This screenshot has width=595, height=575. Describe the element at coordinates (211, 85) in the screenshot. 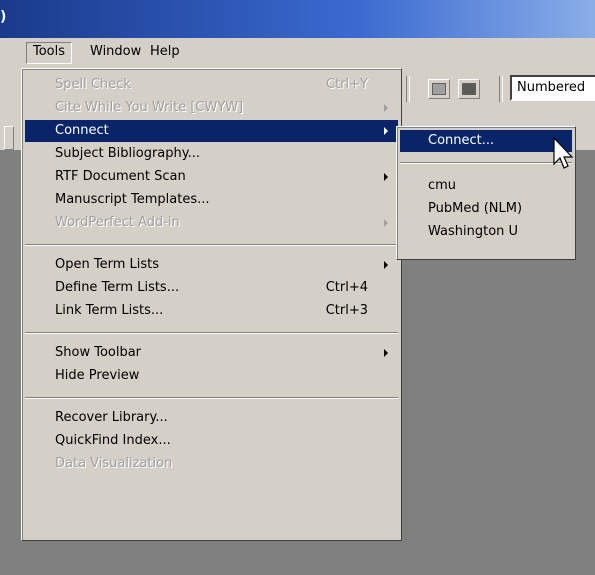

I see `menu-item-spell-check: Spell Check Ctrl+Y` at that location.